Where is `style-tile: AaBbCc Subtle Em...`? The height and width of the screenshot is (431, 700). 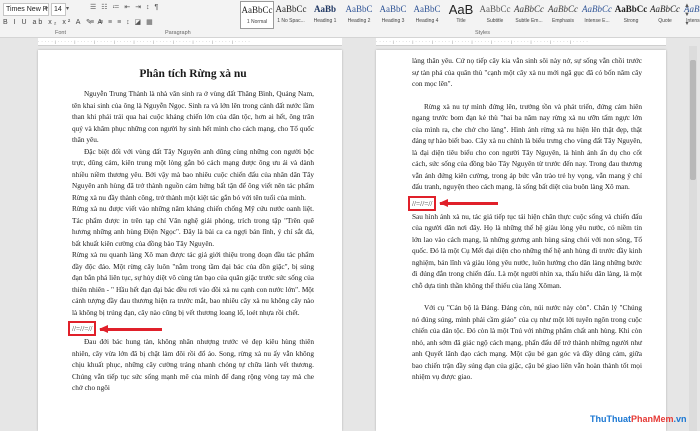 style-tile: AaBbCc Subtle Em... is located at coordinates (529, 15).